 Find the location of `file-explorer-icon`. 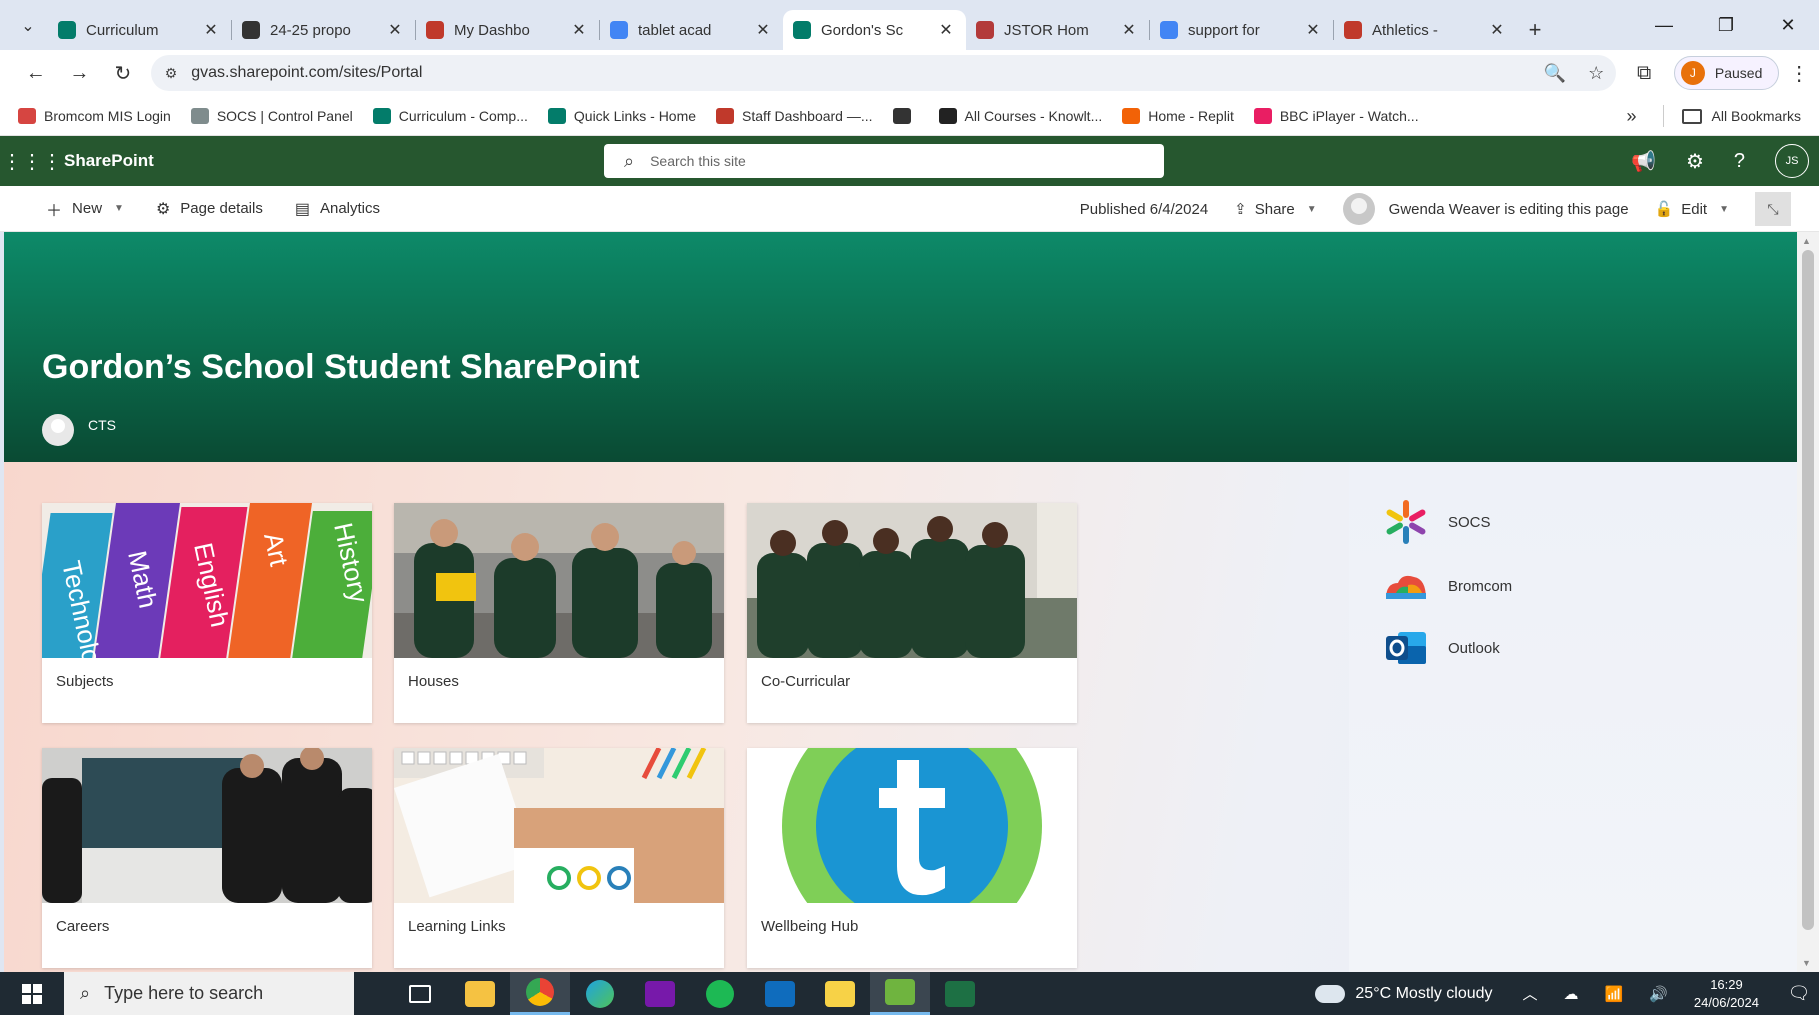

file-explorer-icon is located at coordinates (480, 993).